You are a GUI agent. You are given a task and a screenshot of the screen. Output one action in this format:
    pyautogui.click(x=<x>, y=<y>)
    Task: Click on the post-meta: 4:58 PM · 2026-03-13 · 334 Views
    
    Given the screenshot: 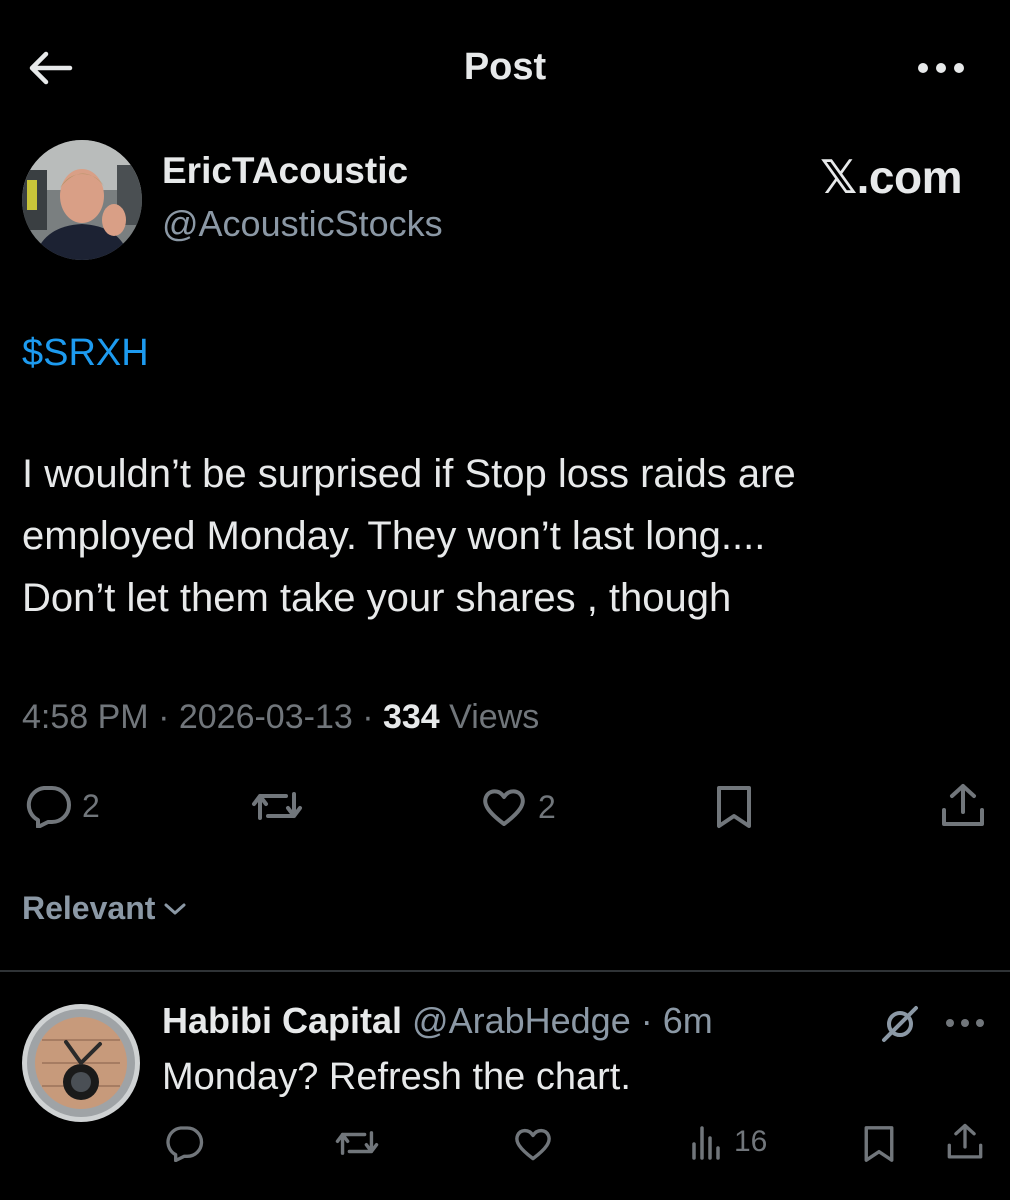 What is the action you would take?
    pyautogui.click(x=281, y=717)
    